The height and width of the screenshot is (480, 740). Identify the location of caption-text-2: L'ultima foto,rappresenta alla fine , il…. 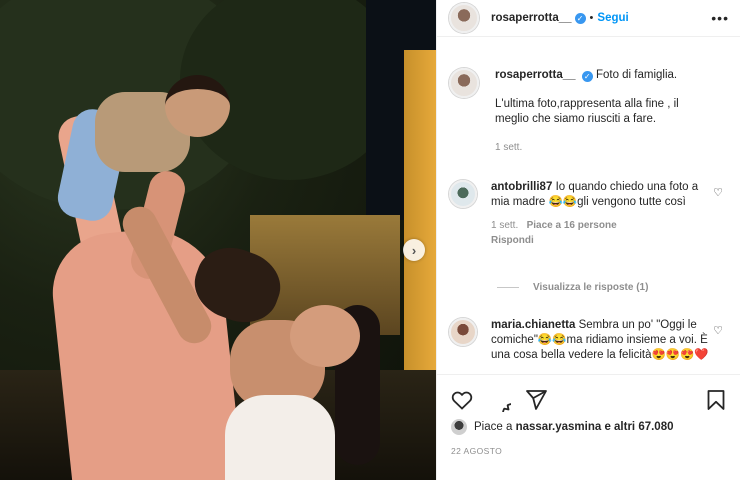
(587, 111).